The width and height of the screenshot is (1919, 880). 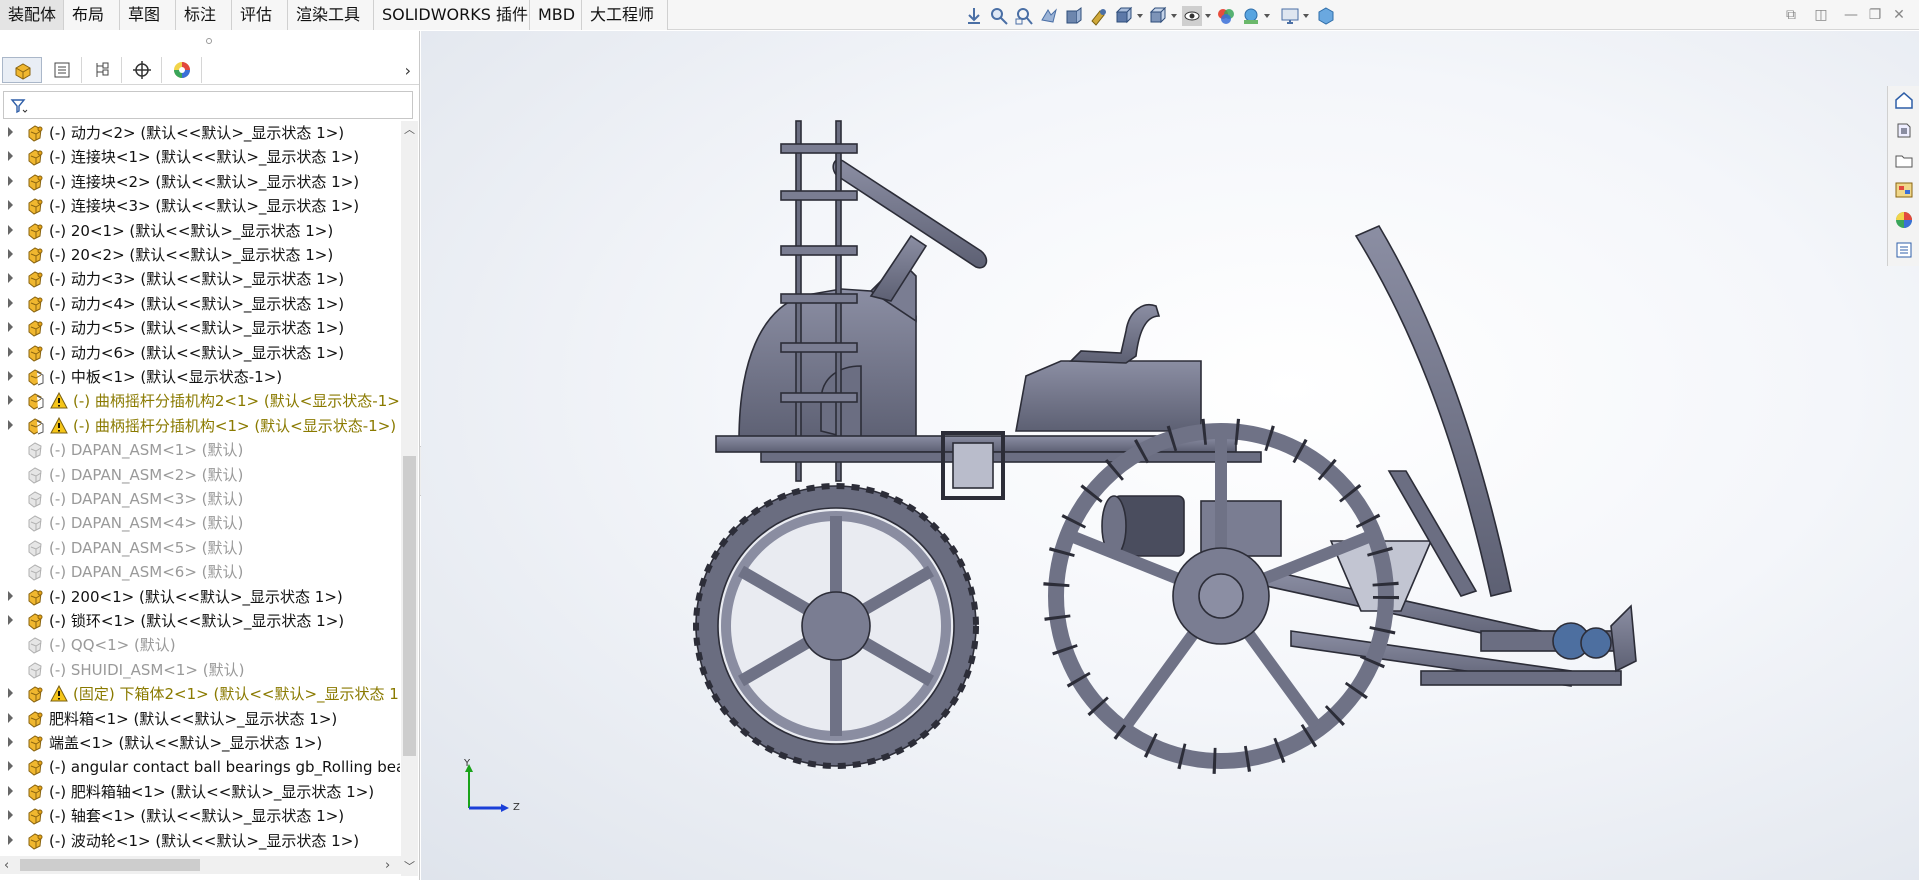 What do you see at coordinates (200, 670) in the screenshot?
I see `tree-item: (-) SHUIDI_ASM<1> (默认)` at bounding box center [200, 670].